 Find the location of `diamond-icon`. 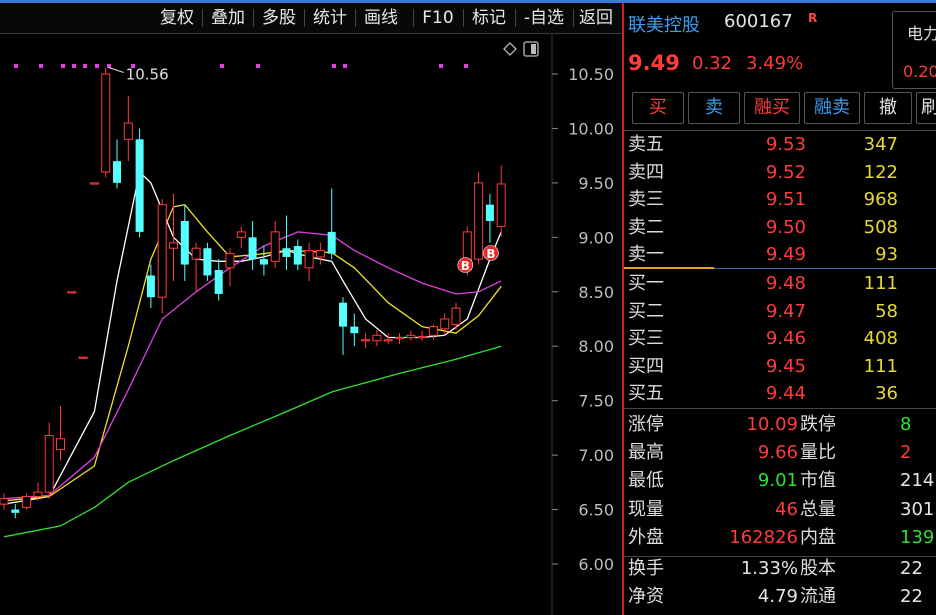

diamond-icon is located at coordinates (510, 49).